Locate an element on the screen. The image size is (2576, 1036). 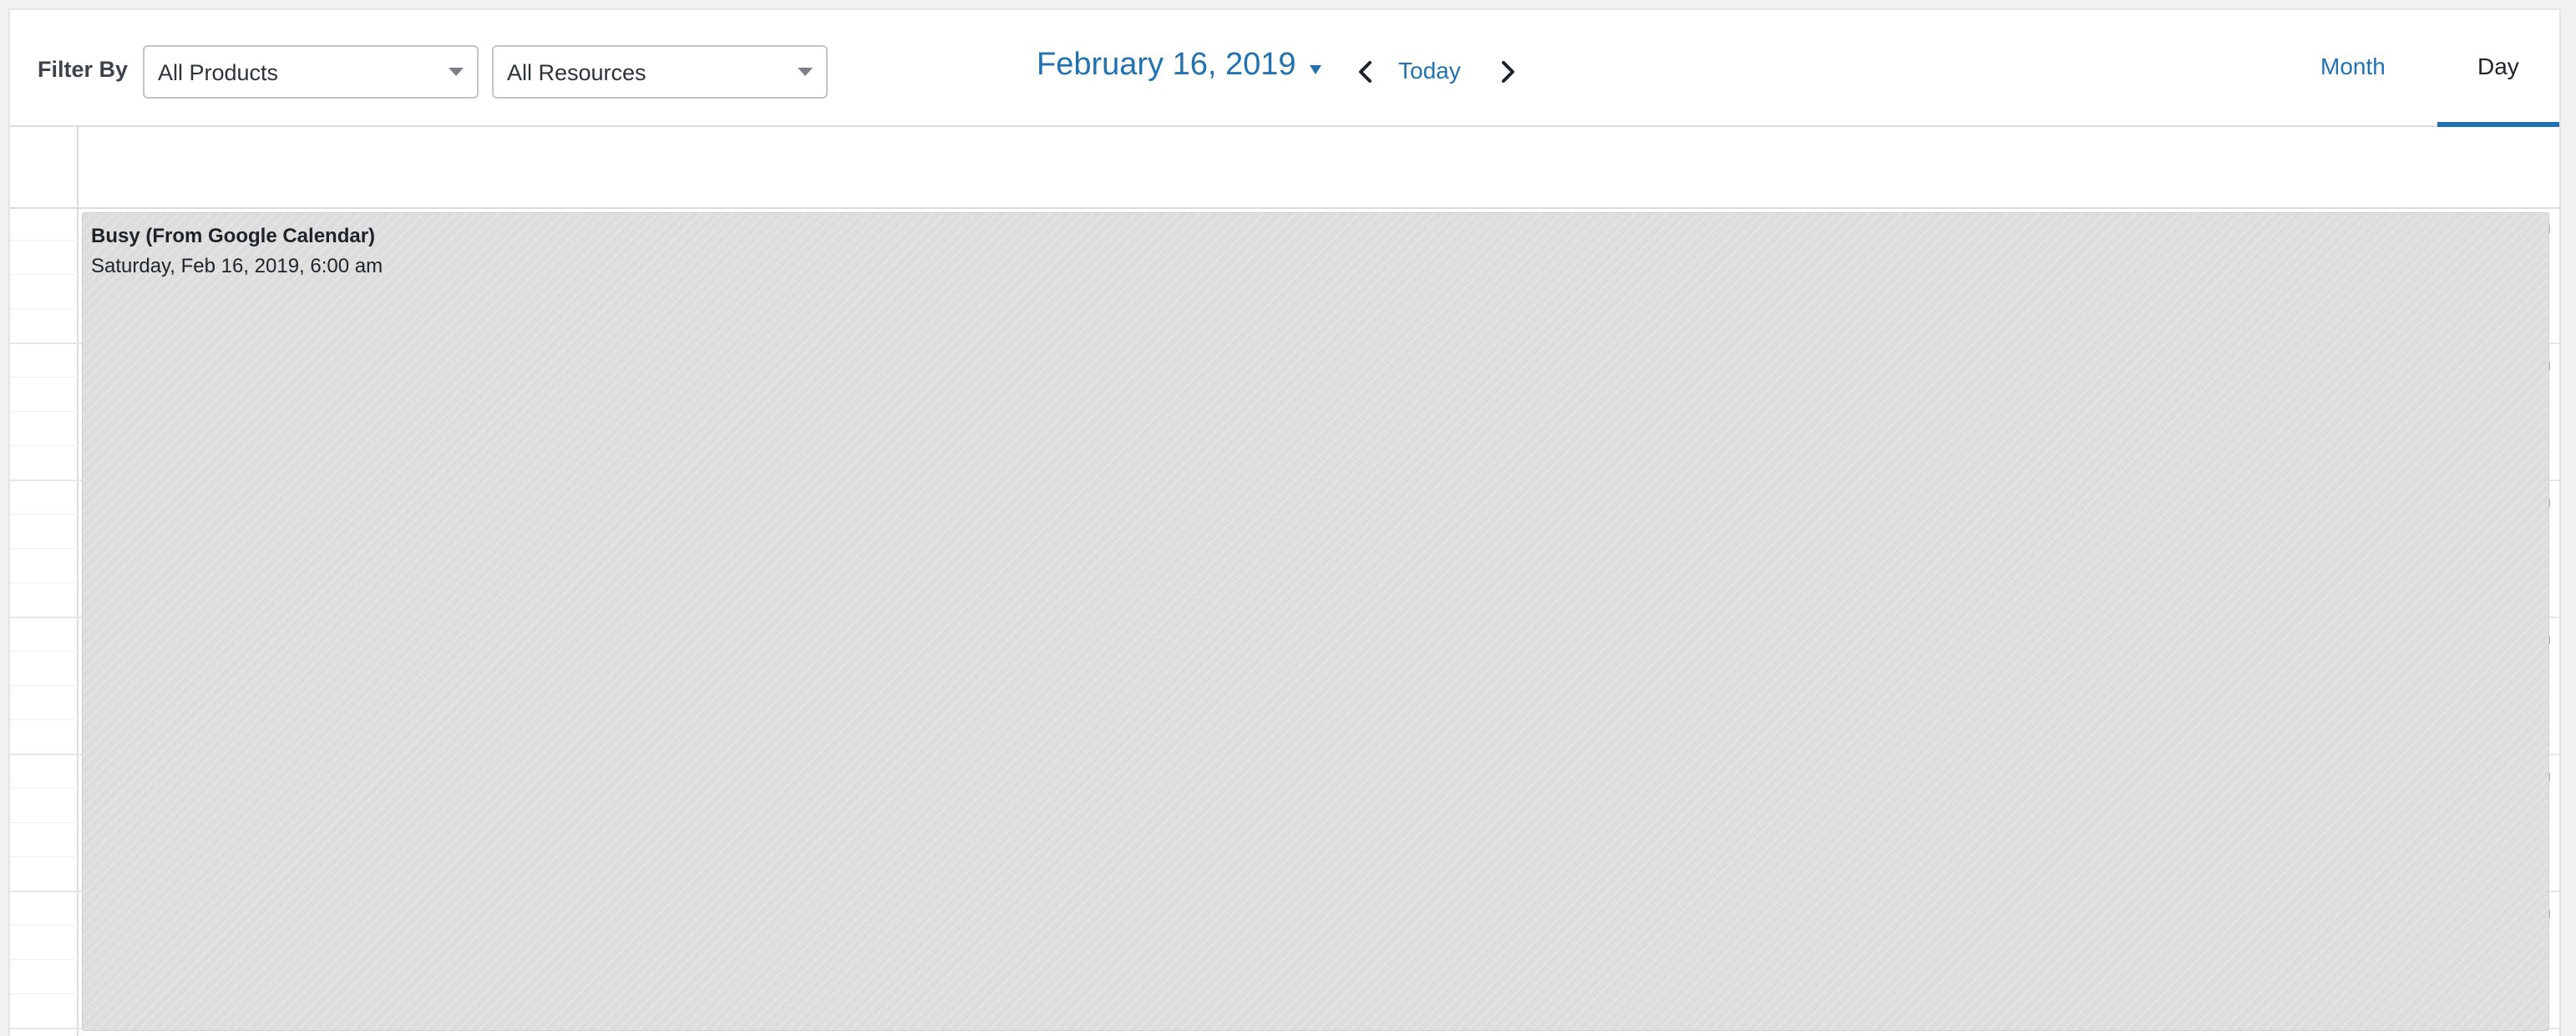
tab-month: Month is located at coordinates (2353, 66).